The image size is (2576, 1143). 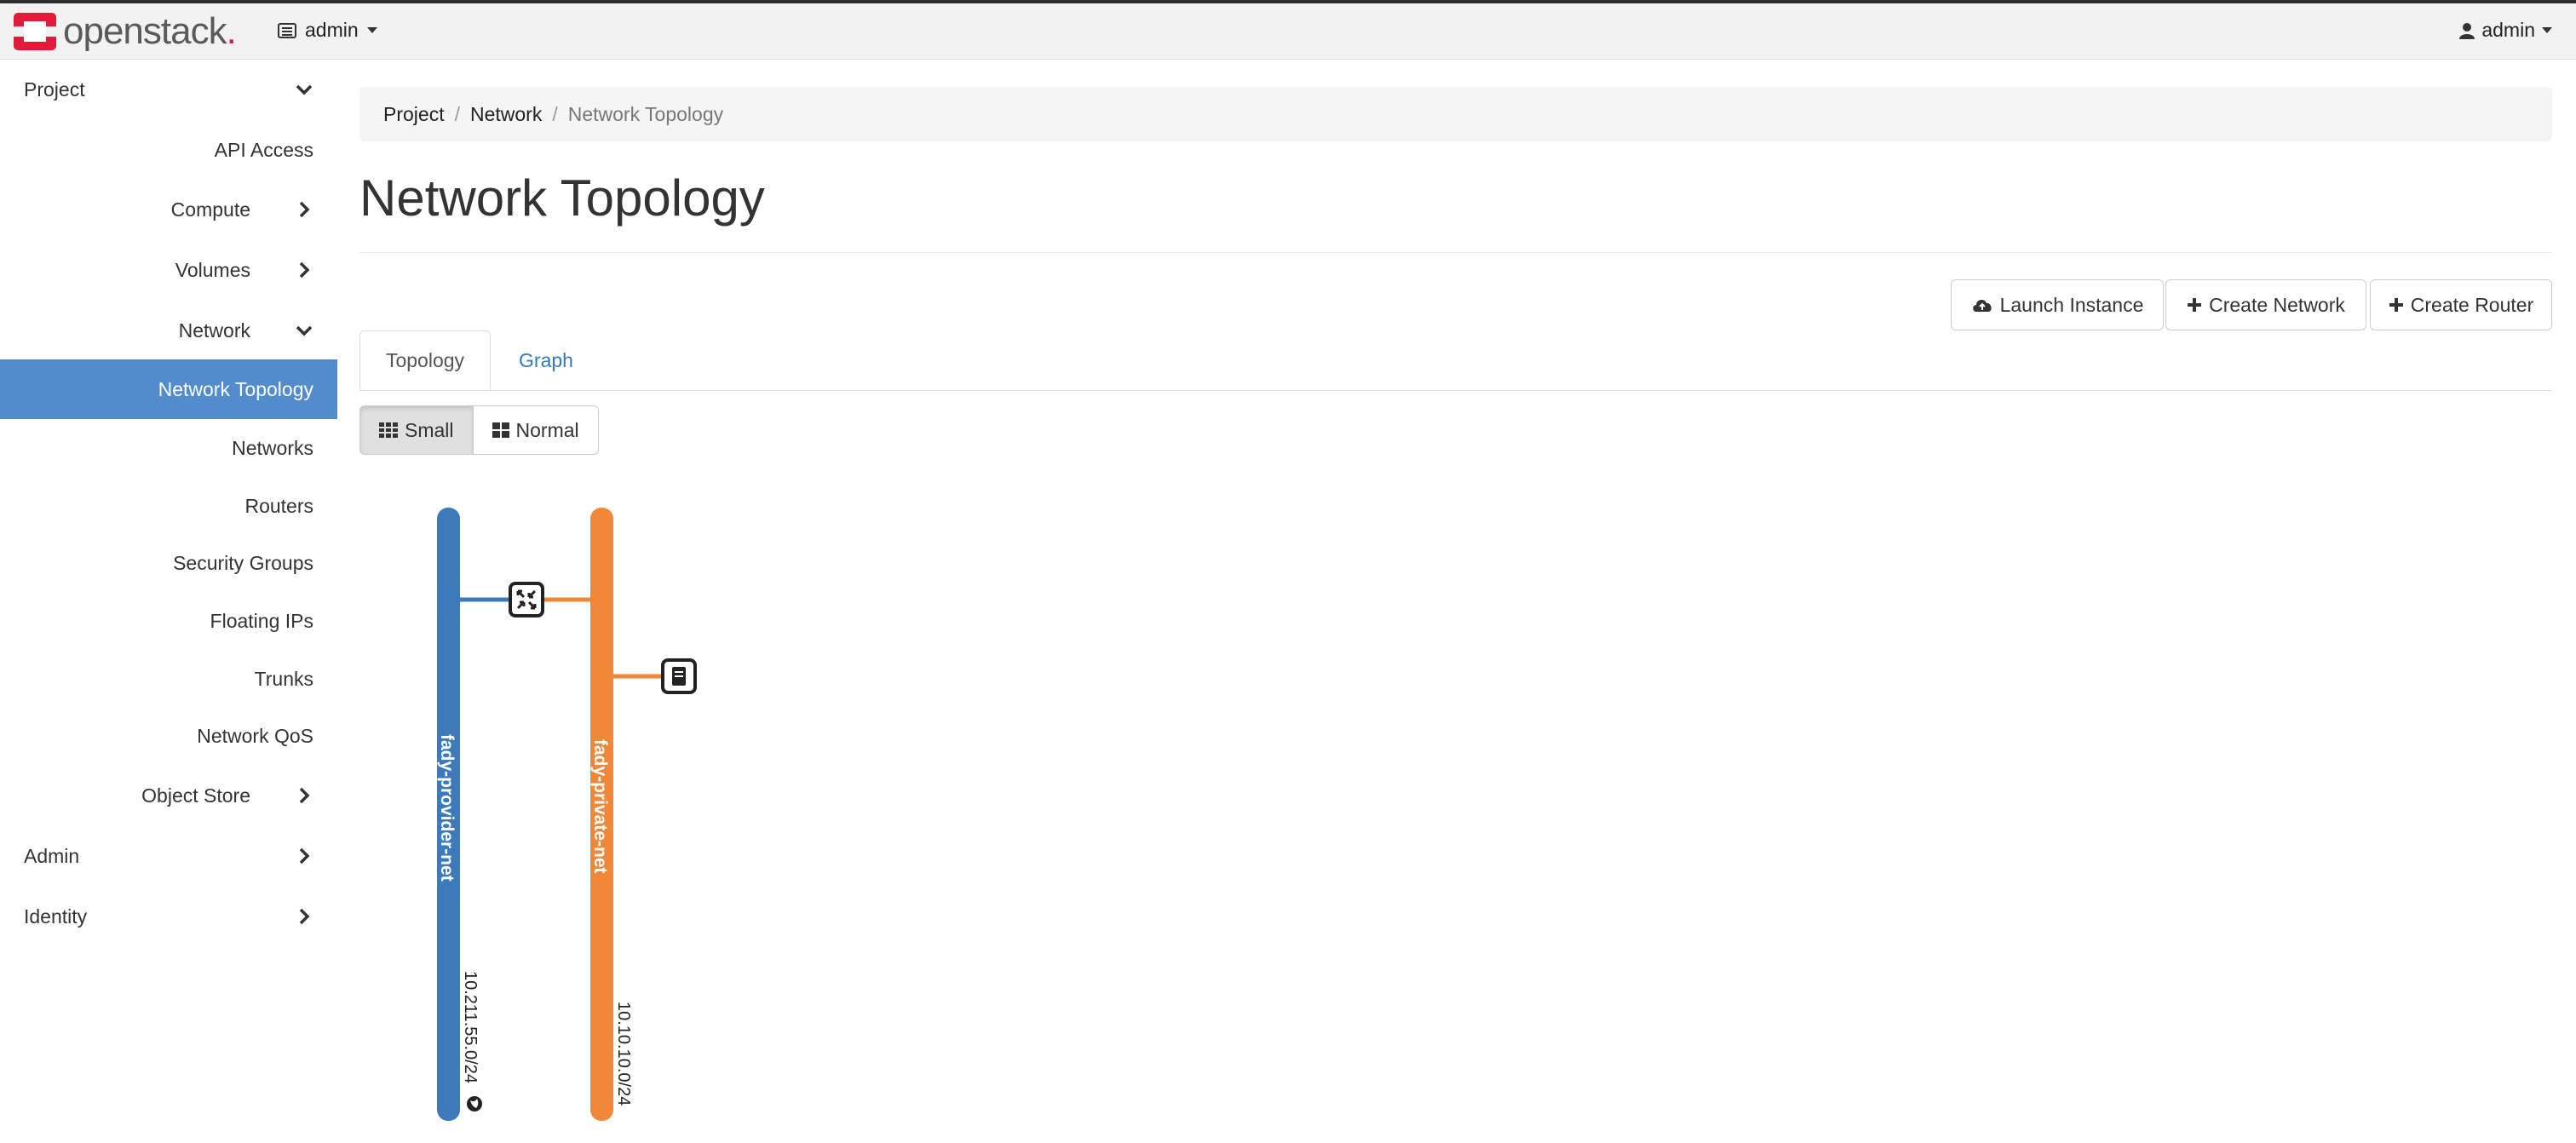 What do you see at coordinates (388, 430) in the screenshot?
I see `grid-small-icon` at bounding box center [388, 430].